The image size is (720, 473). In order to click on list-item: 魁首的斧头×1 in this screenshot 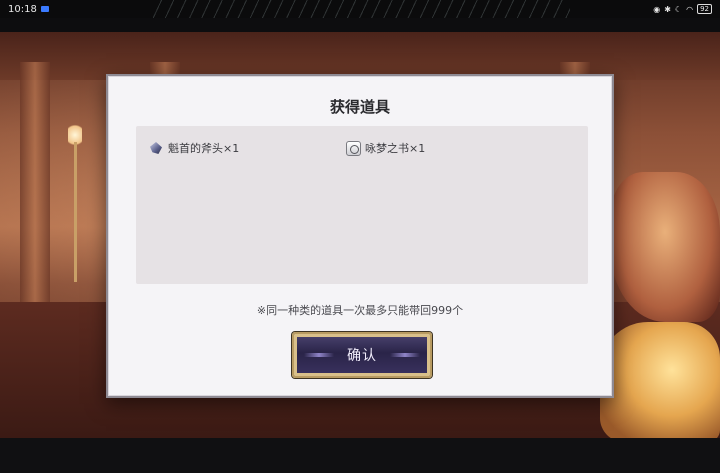, I will do `click(193, 148)`.